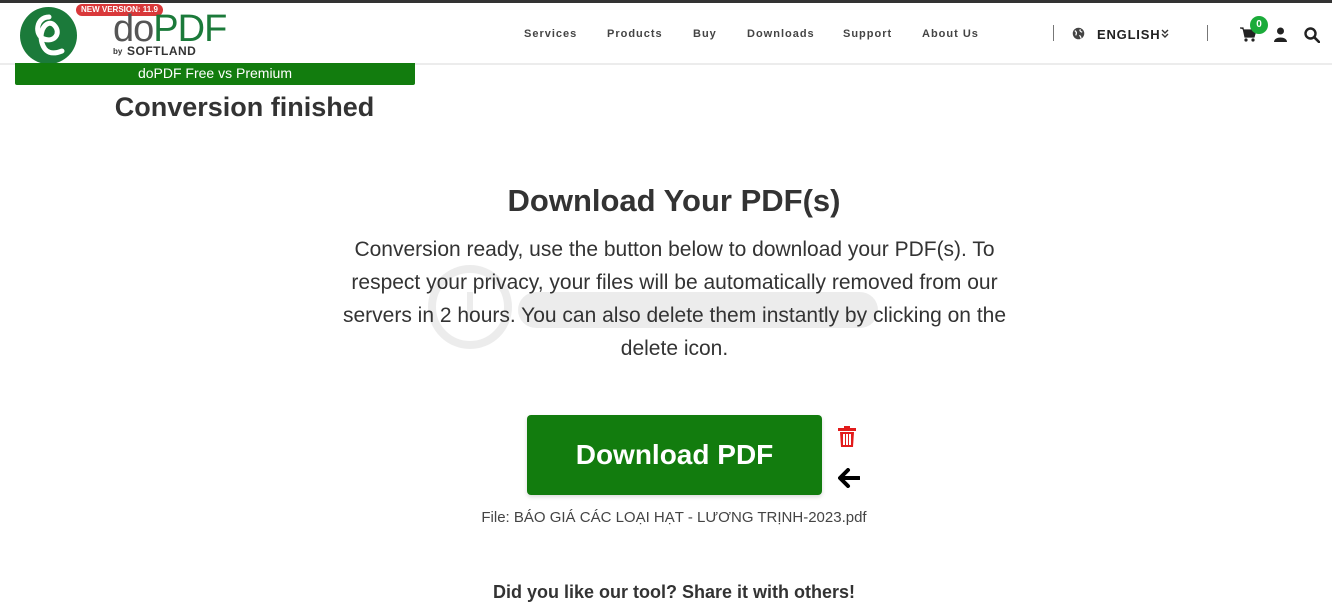 The height and width of the screenshot is (604, 1332). What do you see at coordinates (635, 34) in the screenshot?
I see `nav-item-products: Products` at bounding box center [635, 34].